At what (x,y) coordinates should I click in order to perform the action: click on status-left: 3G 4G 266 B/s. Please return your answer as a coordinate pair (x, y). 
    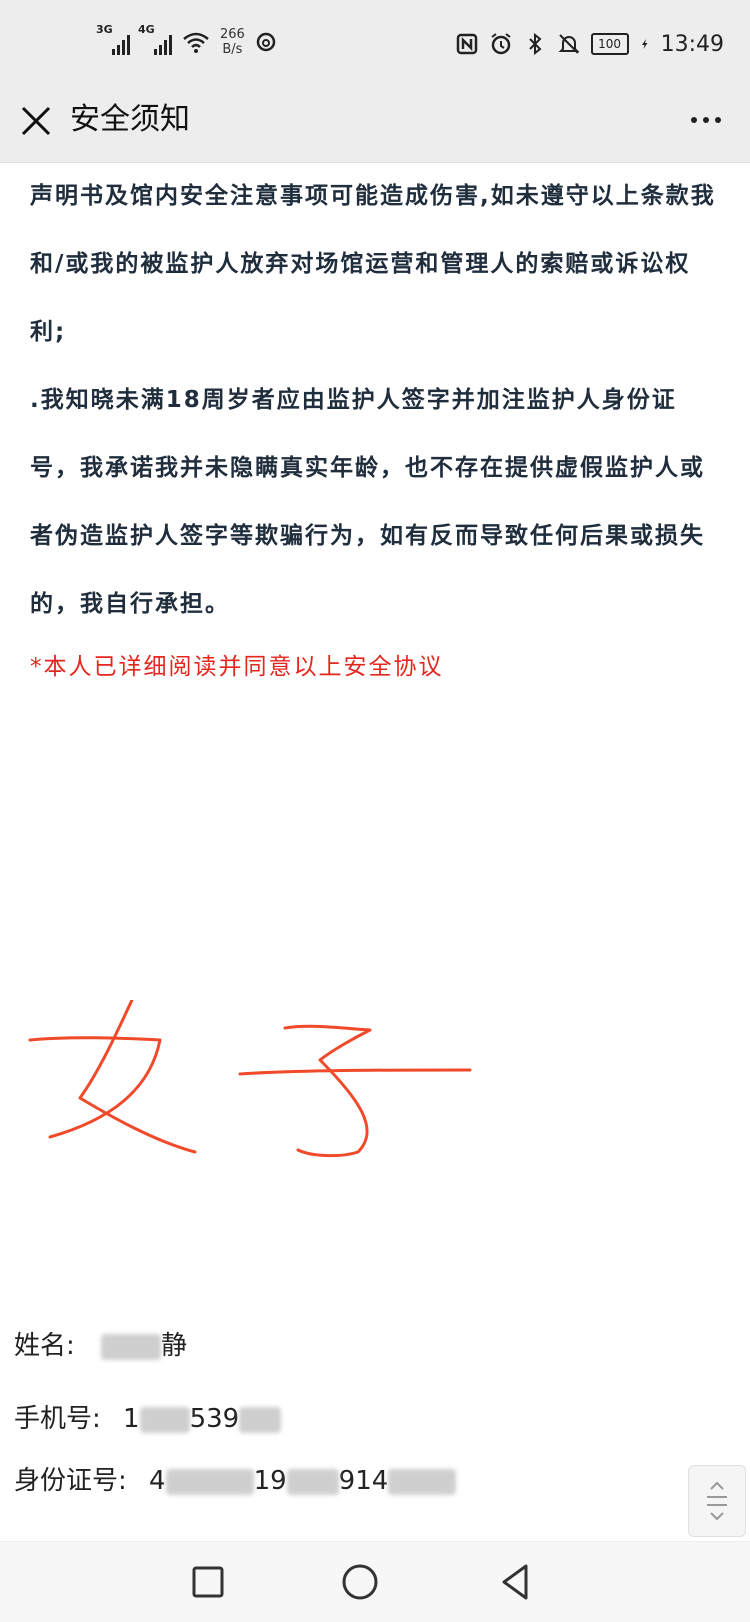
    Looking at the image, I should click on (186, 41).